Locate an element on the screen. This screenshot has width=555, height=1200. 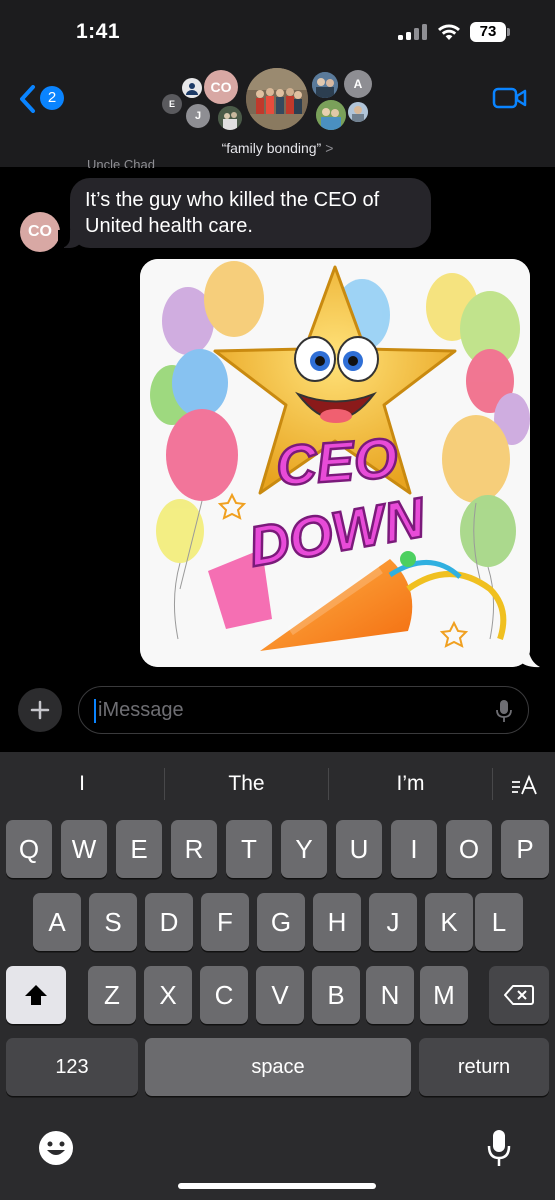
key-d: D is located at coordinates (169, 922).